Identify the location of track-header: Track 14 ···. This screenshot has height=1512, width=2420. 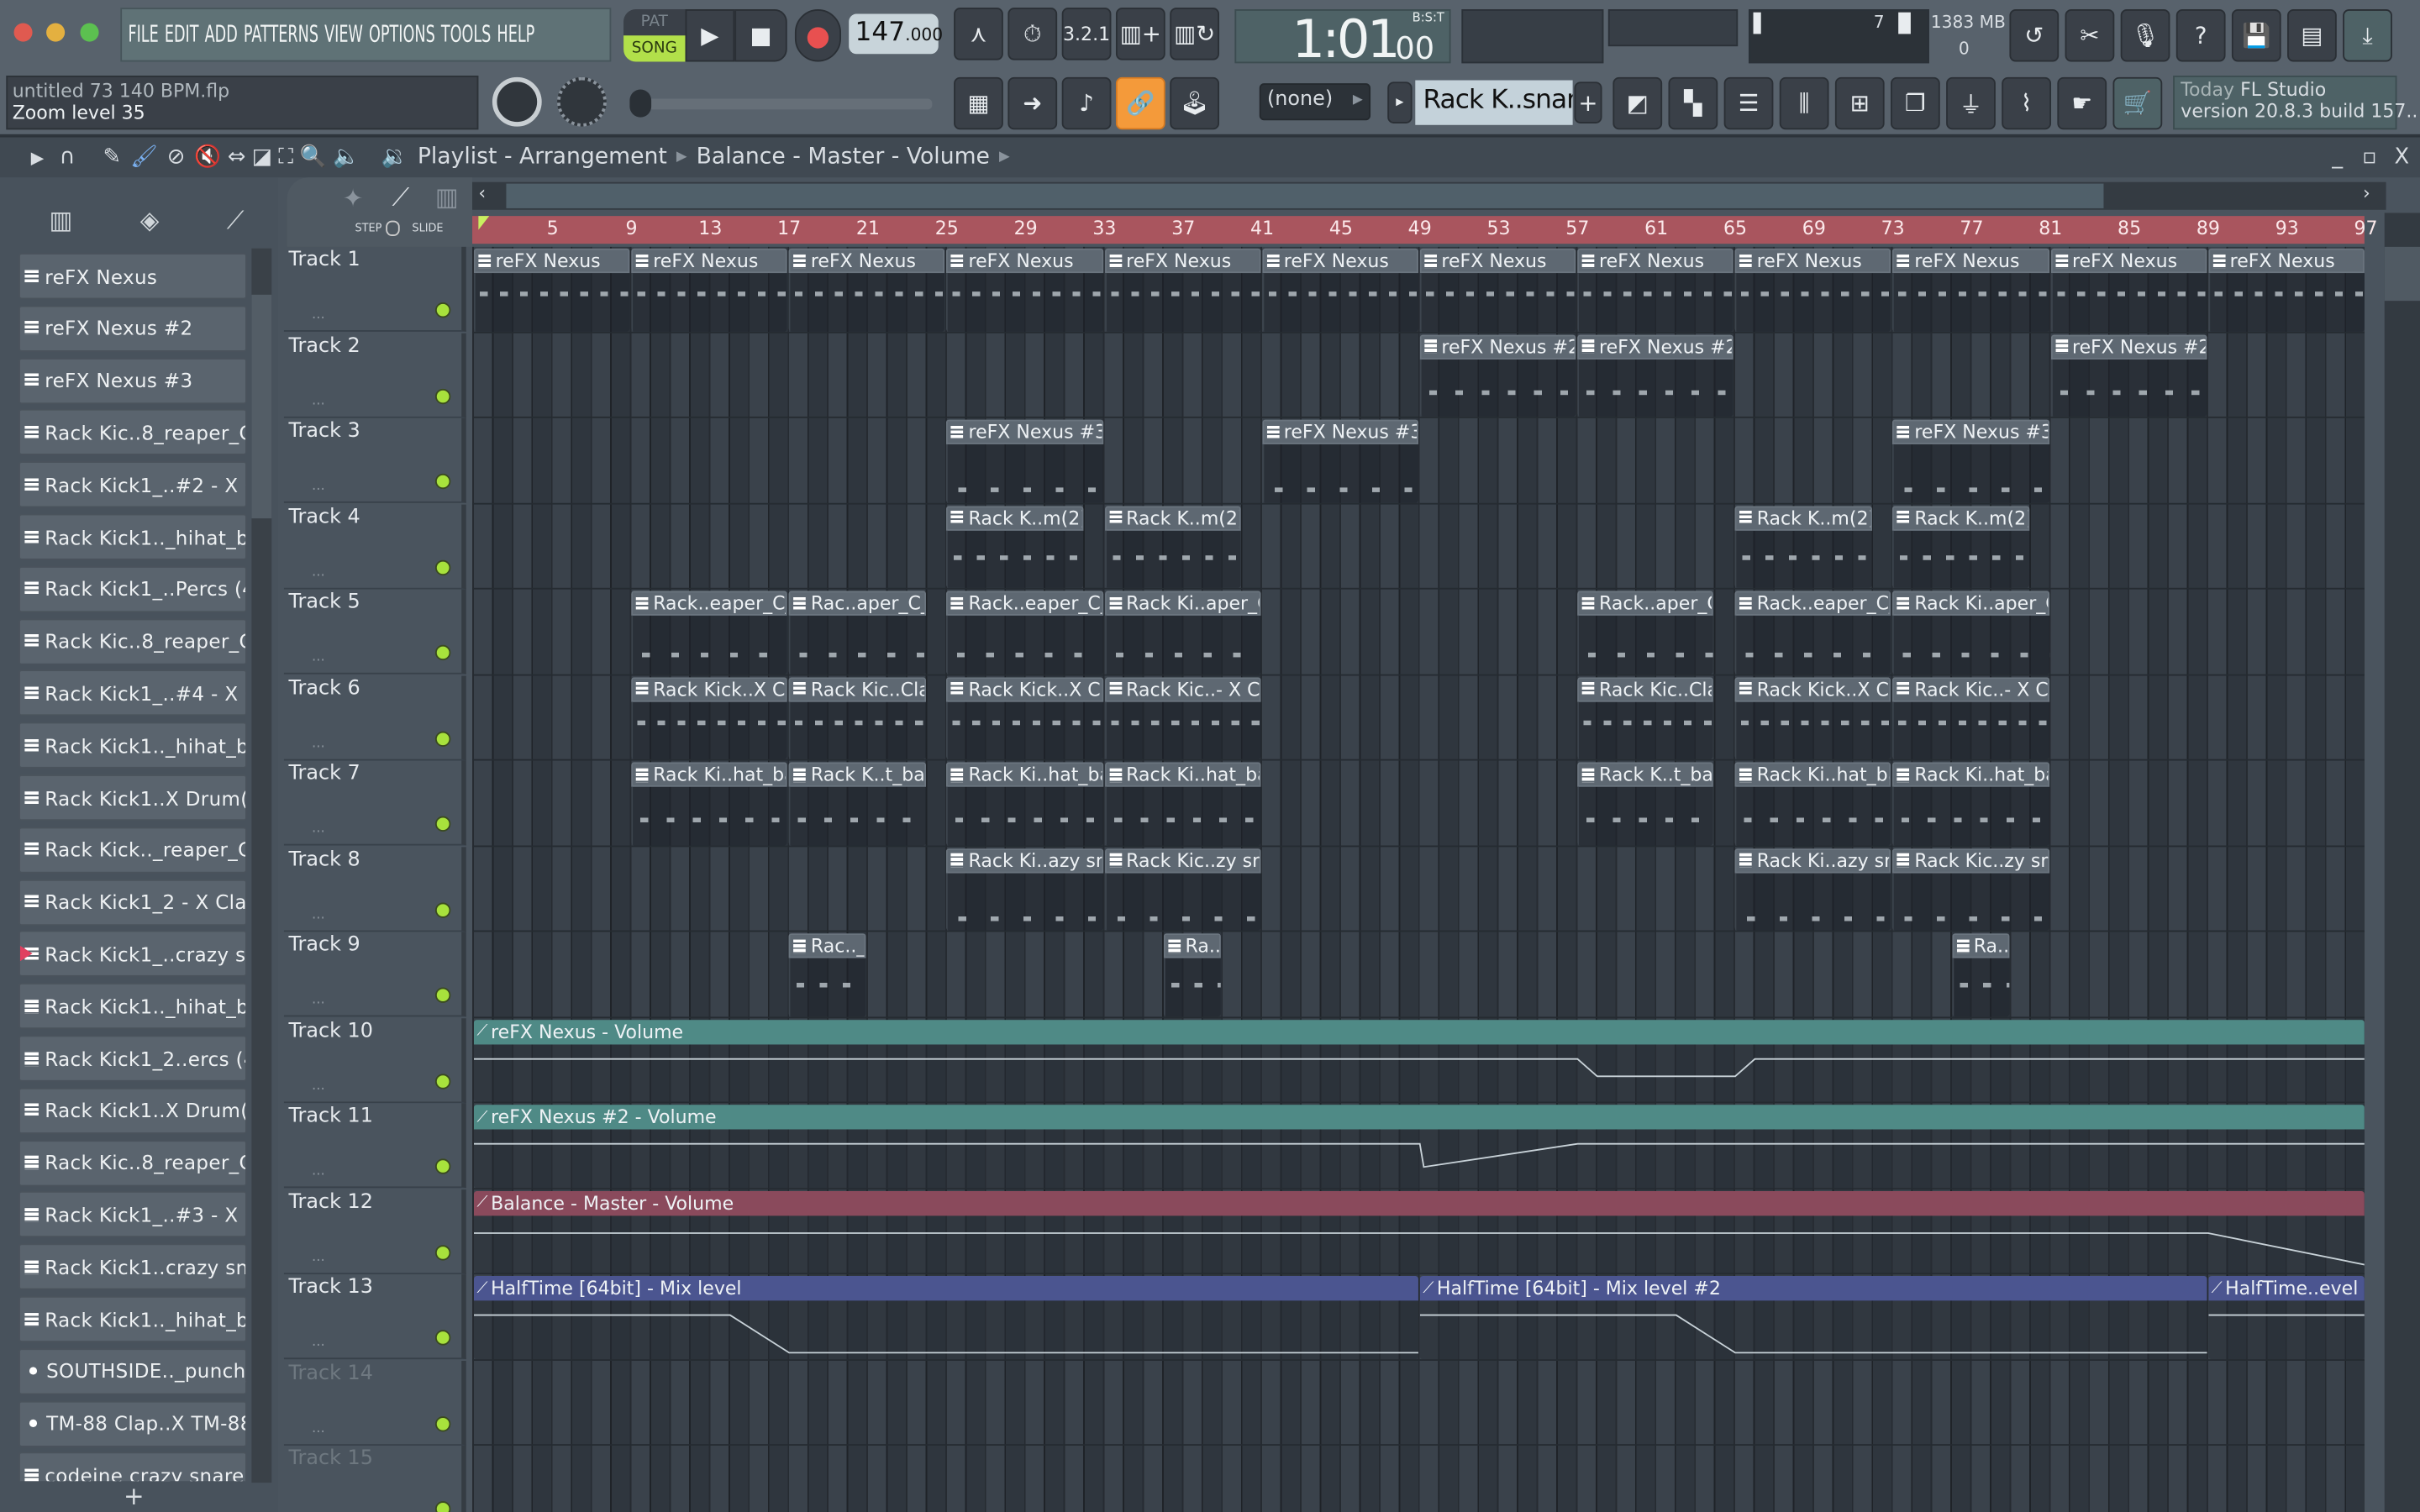
(374, 1403).